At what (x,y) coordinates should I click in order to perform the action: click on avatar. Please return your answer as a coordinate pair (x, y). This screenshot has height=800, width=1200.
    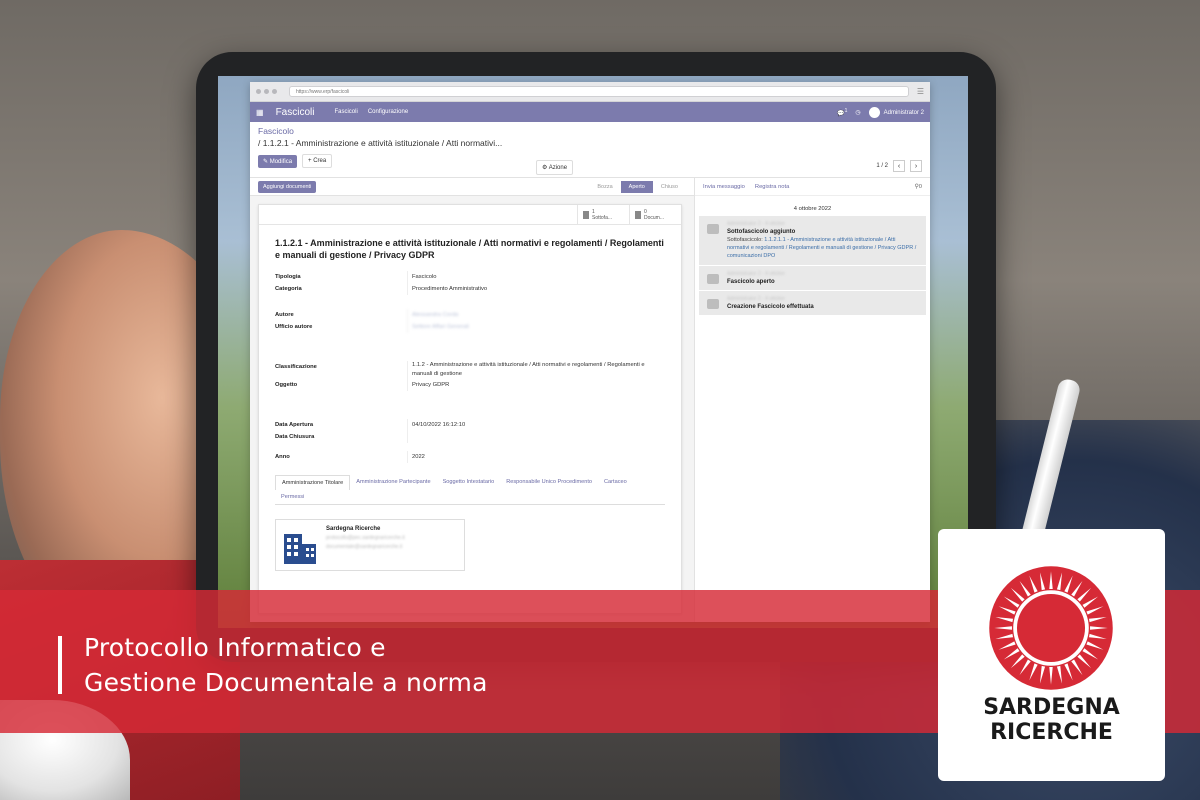
    Looking at the image, I should click on (874, 112).